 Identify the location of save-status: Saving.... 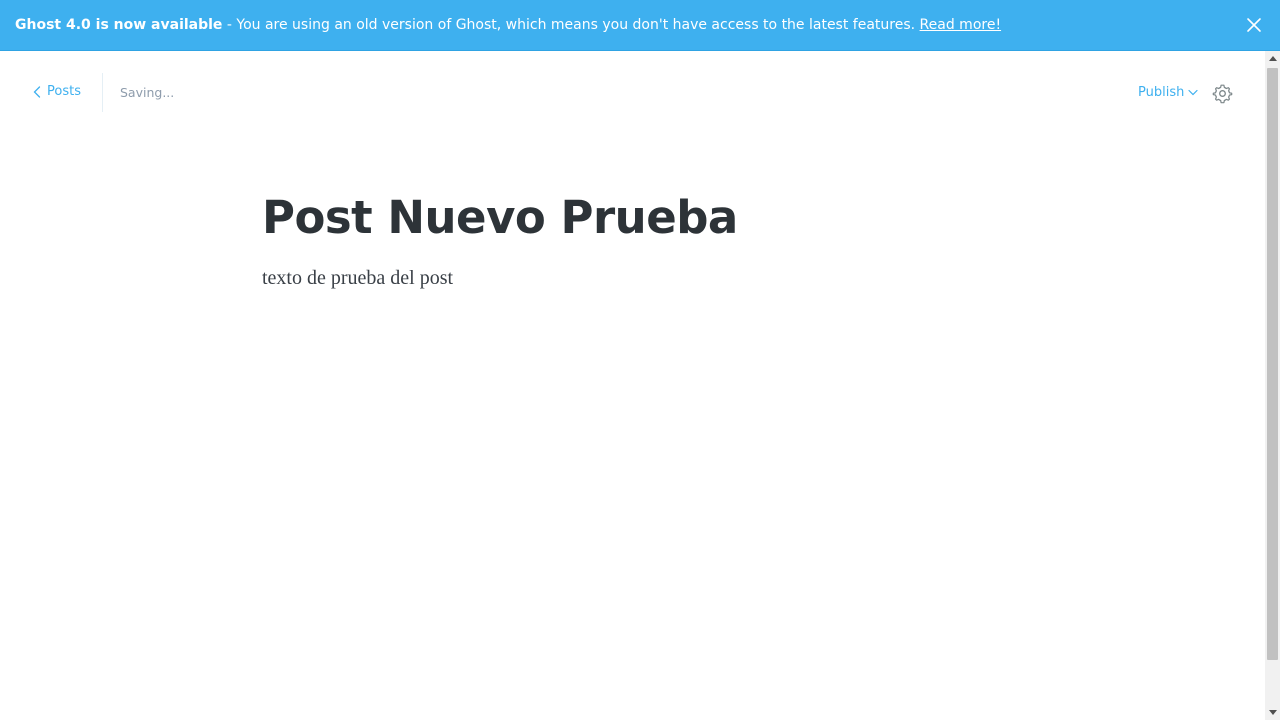
(147, 92).